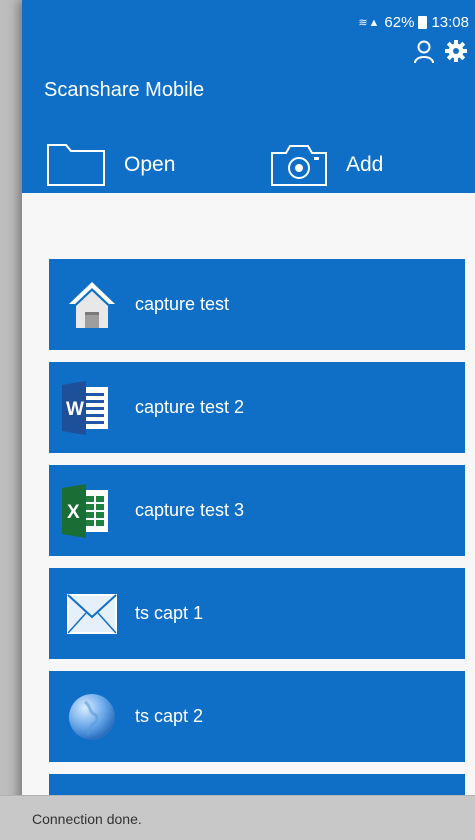 The height and width of the screenshot is (840, 475). I want to click on status-bar: ≋▲ 62% 13:08, so click(413, 22).